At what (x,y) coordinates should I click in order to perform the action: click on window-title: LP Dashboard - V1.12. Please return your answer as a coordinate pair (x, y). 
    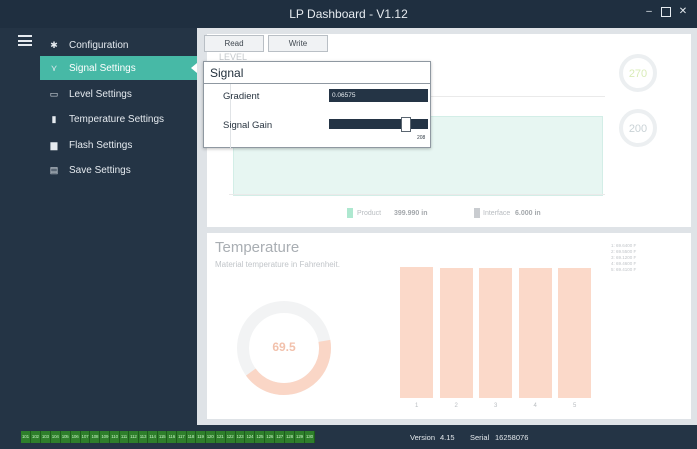
    Looking at the image, I should click on (348, 14).